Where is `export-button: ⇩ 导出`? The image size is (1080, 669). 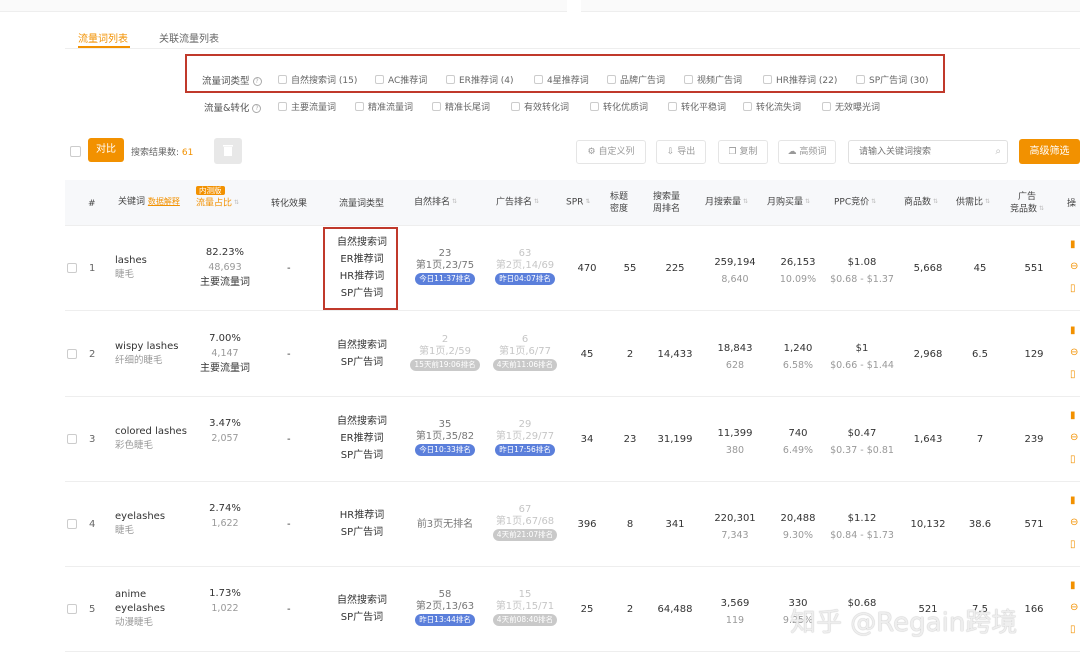 export-button: ⇩ 导出 is located at coordinates (681, 152).